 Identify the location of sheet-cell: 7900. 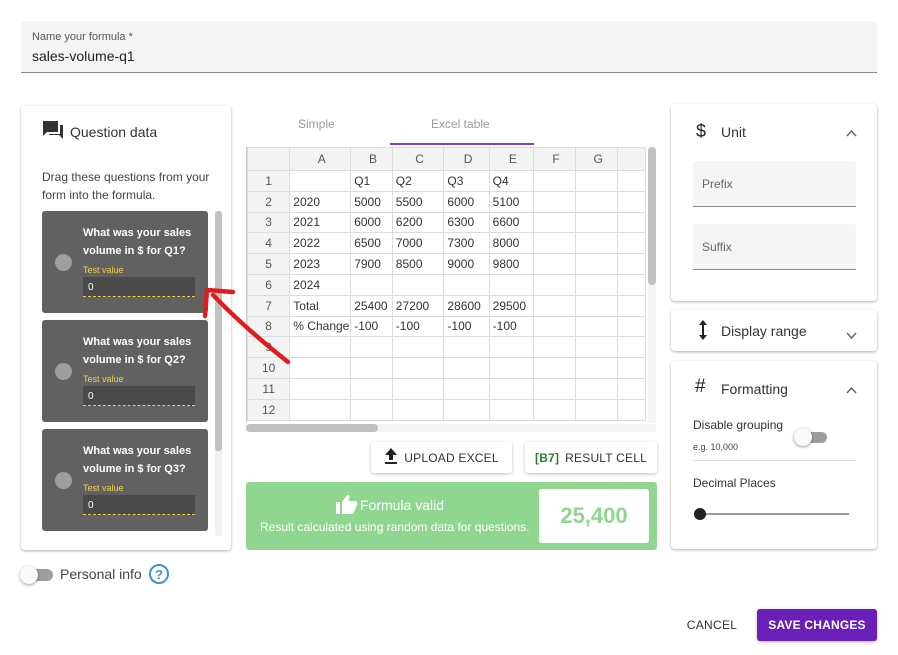
(371, 264).